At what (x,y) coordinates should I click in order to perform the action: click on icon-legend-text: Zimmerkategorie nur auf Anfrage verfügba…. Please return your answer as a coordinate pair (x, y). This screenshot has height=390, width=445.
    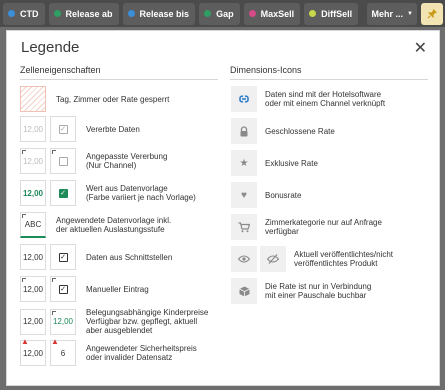
    Looking at the image, I should click on (323, 227).